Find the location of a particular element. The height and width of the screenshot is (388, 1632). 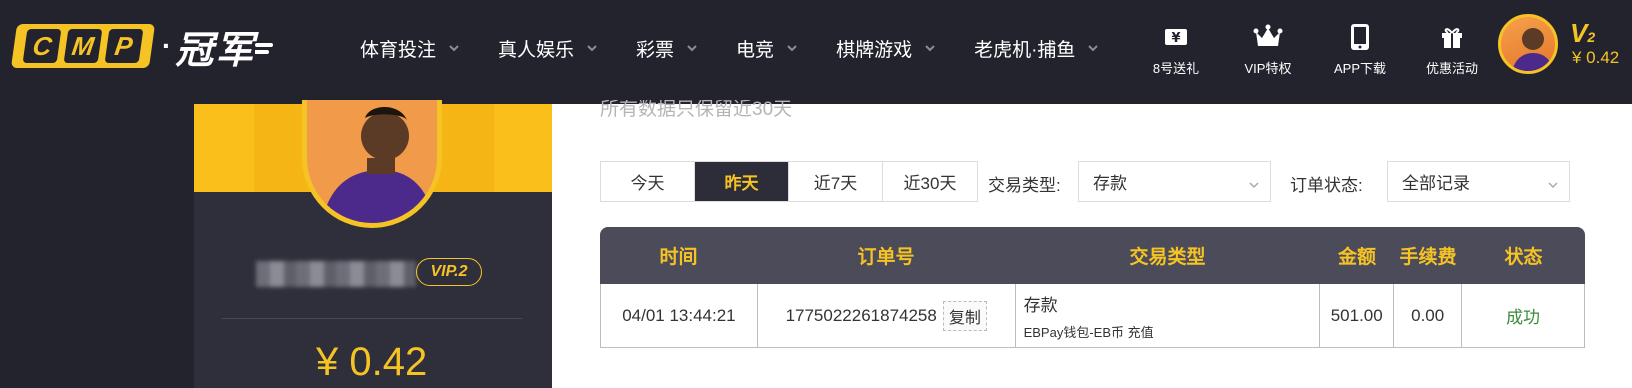

nav-item-slots-fishing: 老虎机·捕鱼 is located at coordinates (1036, 48).